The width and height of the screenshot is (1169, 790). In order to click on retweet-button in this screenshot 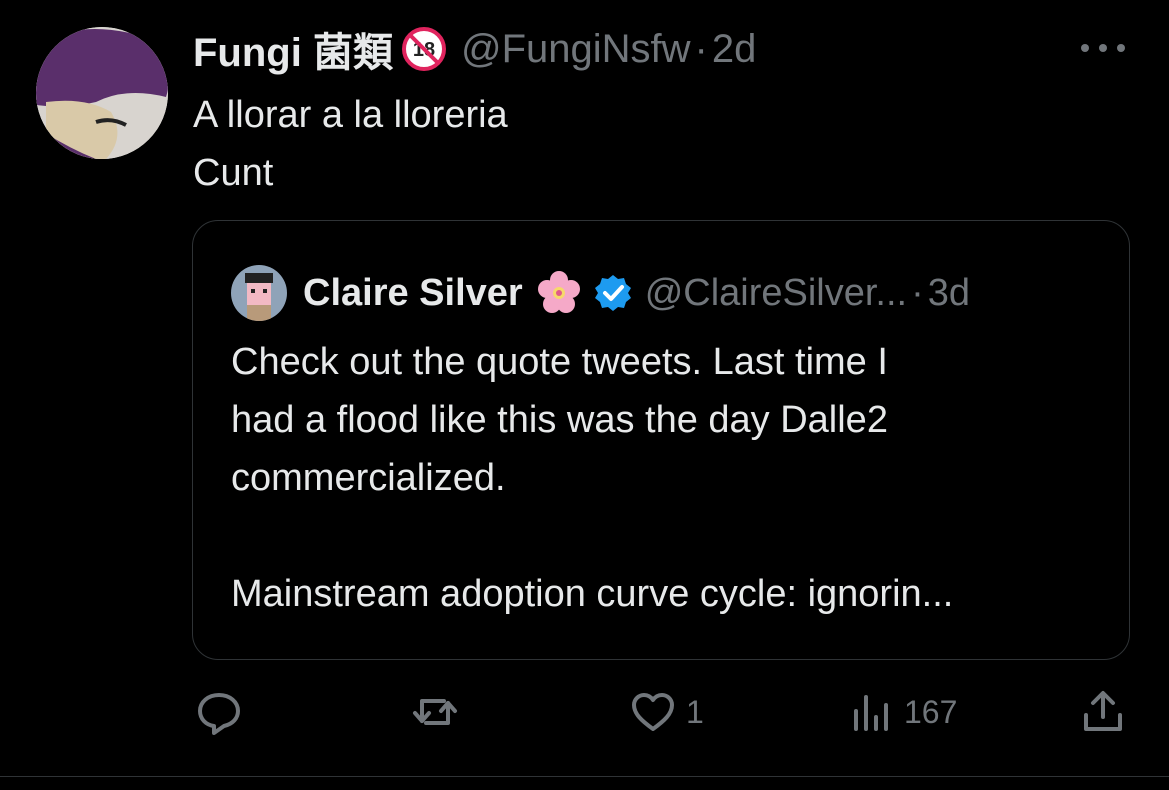, I will do `click(439, 712)`.